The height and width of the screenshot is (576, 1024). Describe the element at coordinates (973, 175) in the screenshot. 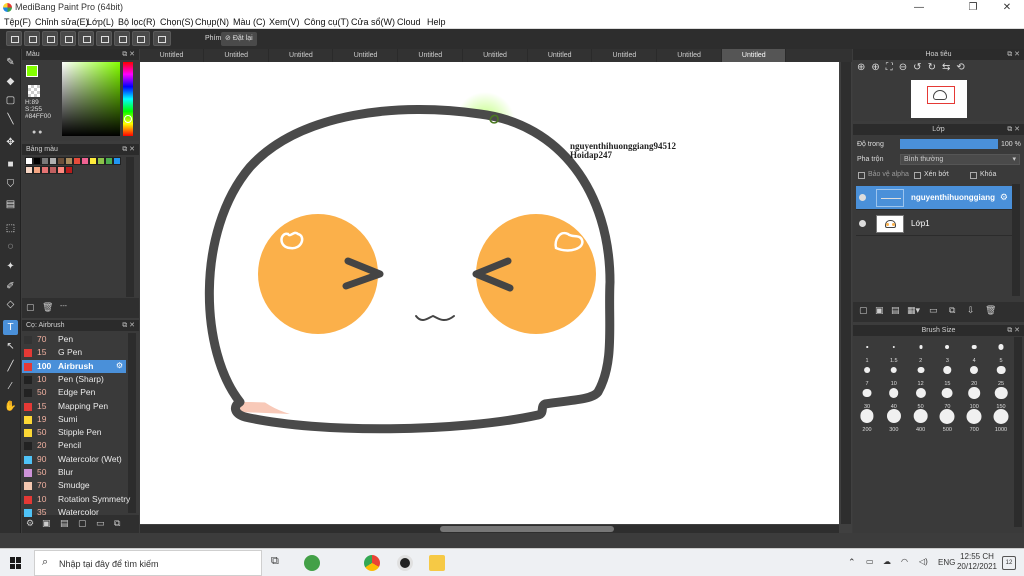

I see `lock-checkbox` at that location.